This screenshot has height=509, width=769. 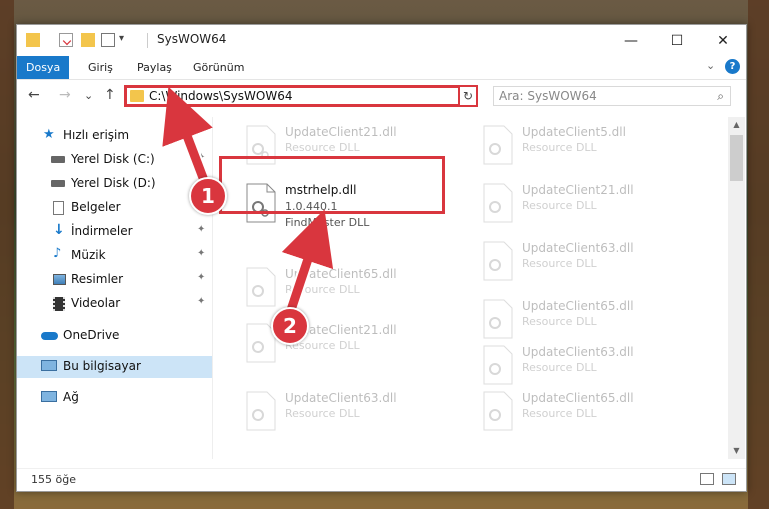 I want to click on tab-giris: Giriş, so click(x=100, y=67).